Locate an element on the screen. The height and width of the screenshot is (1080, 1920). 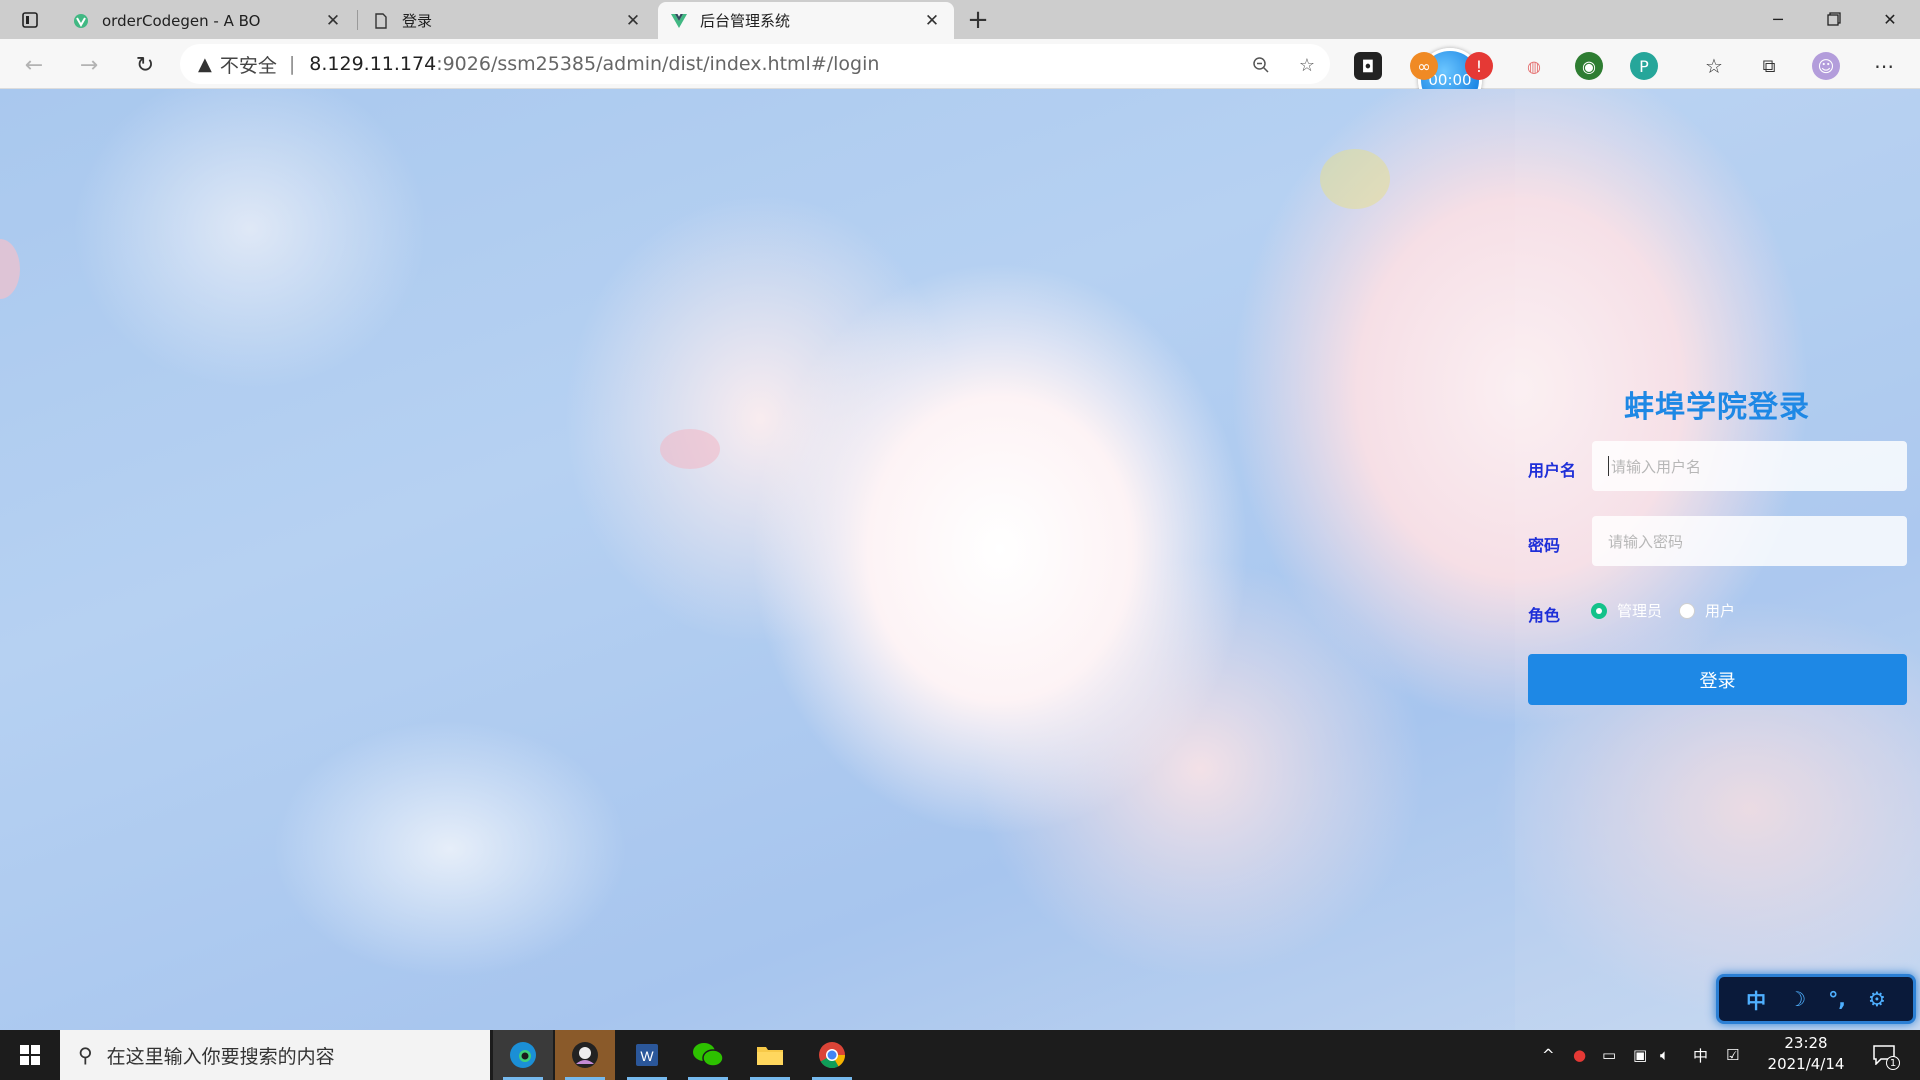
tab-ordercodegen: orderCodegen - A BO ✕ is located at coordinates (207, 20).